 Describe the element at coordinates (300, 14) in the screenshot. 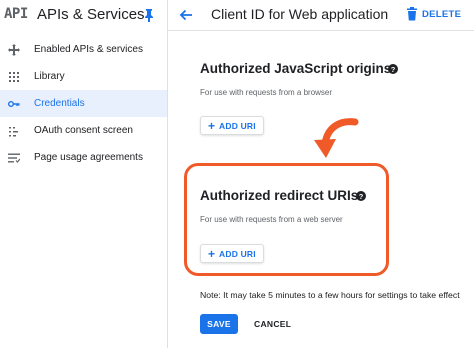

I see `page-title: Client ID for Web application` at that location.